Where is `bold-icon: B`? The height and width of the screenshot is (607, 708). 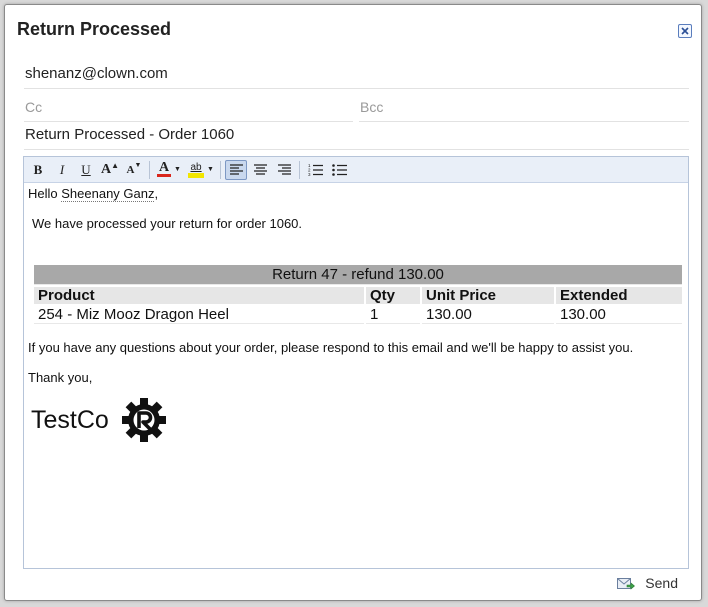 bold-icon: B is located at coordinates (38, 169).